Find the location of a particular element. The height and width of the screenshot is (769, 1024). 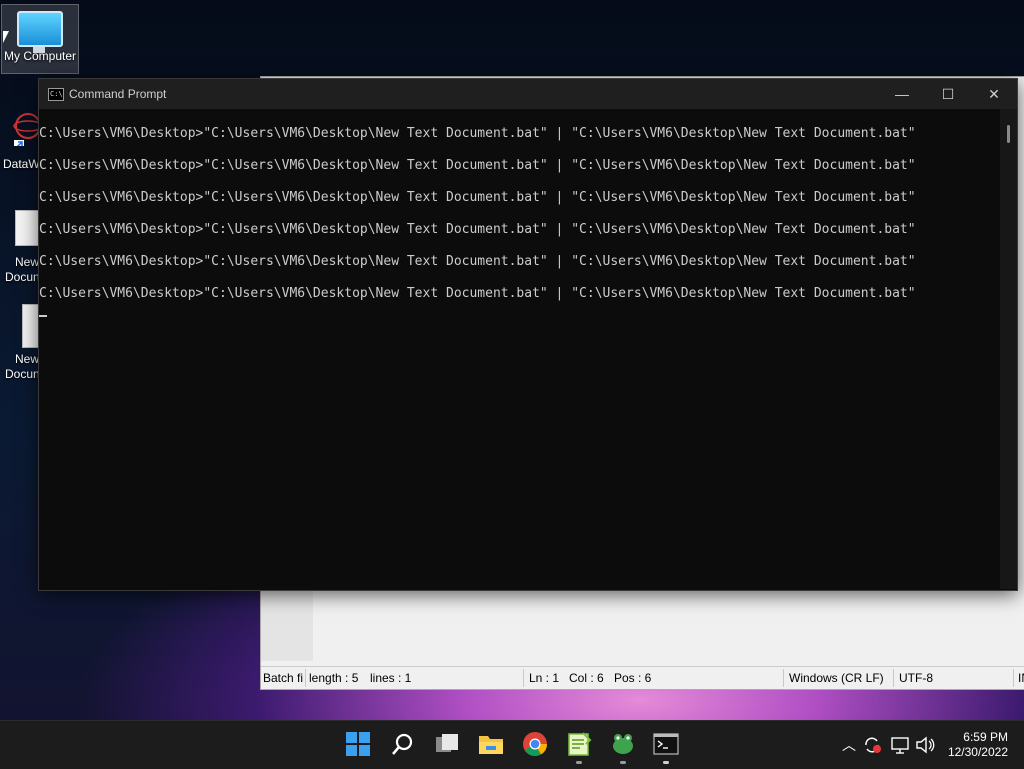

notepad-plus-plus-icon is located at coordinates (579, 744).